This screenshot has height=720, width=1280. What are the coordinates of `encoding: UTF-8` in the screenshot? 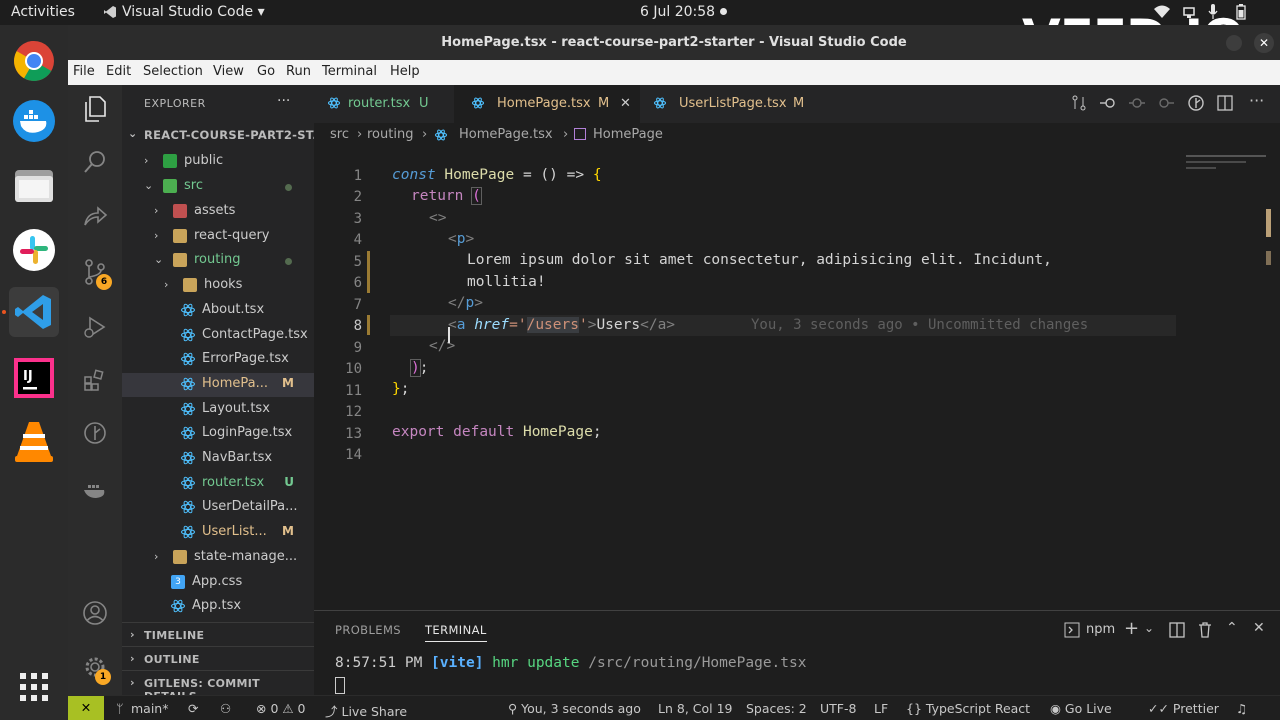 It's located at (838, 708).